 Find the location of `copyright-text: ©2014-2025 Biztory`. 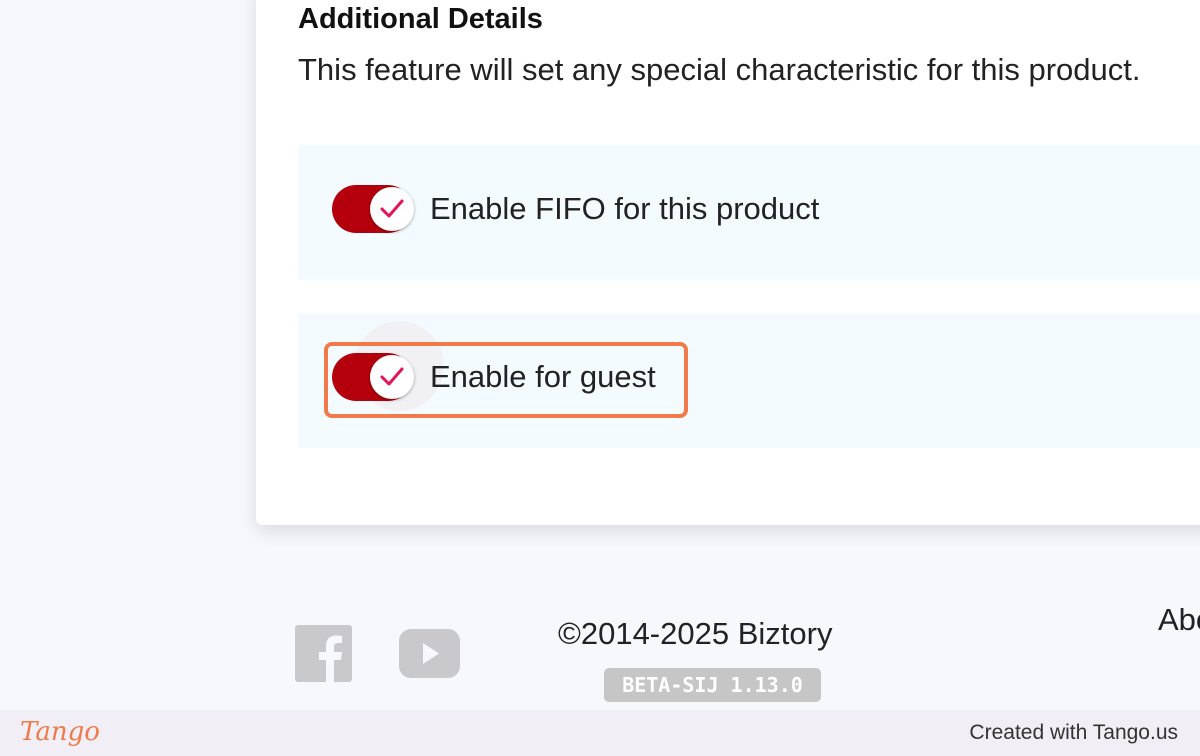

copyright-text: ©2014-2025 Biztory is located at coordinates (695, 633).